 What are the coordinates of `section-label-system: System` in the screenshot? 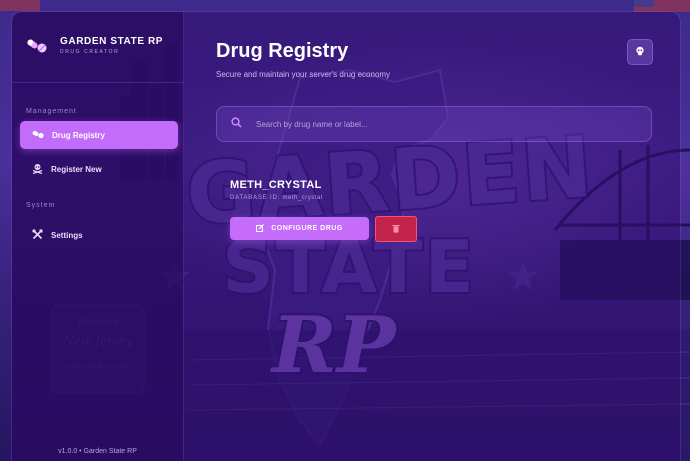 It's located at (41, 205).